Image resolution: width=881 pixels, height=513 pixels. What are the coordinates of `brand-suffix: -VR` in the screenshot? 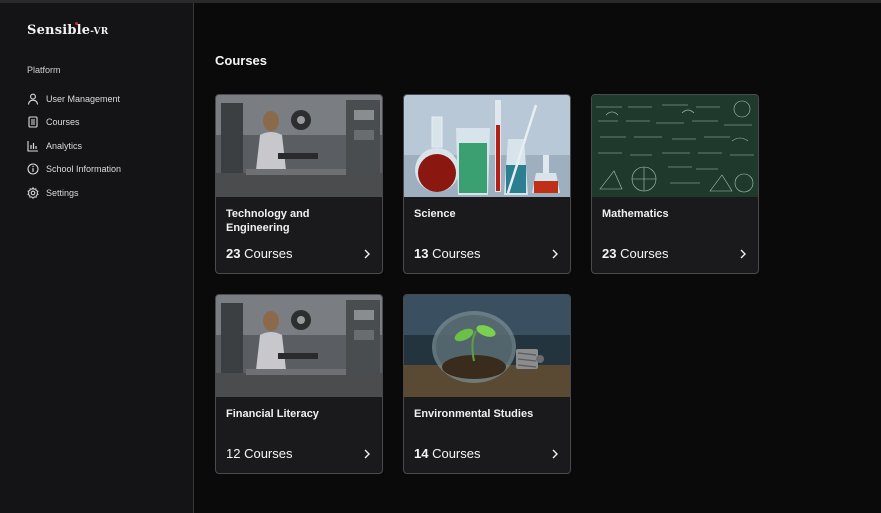 It's located at (99, 32).